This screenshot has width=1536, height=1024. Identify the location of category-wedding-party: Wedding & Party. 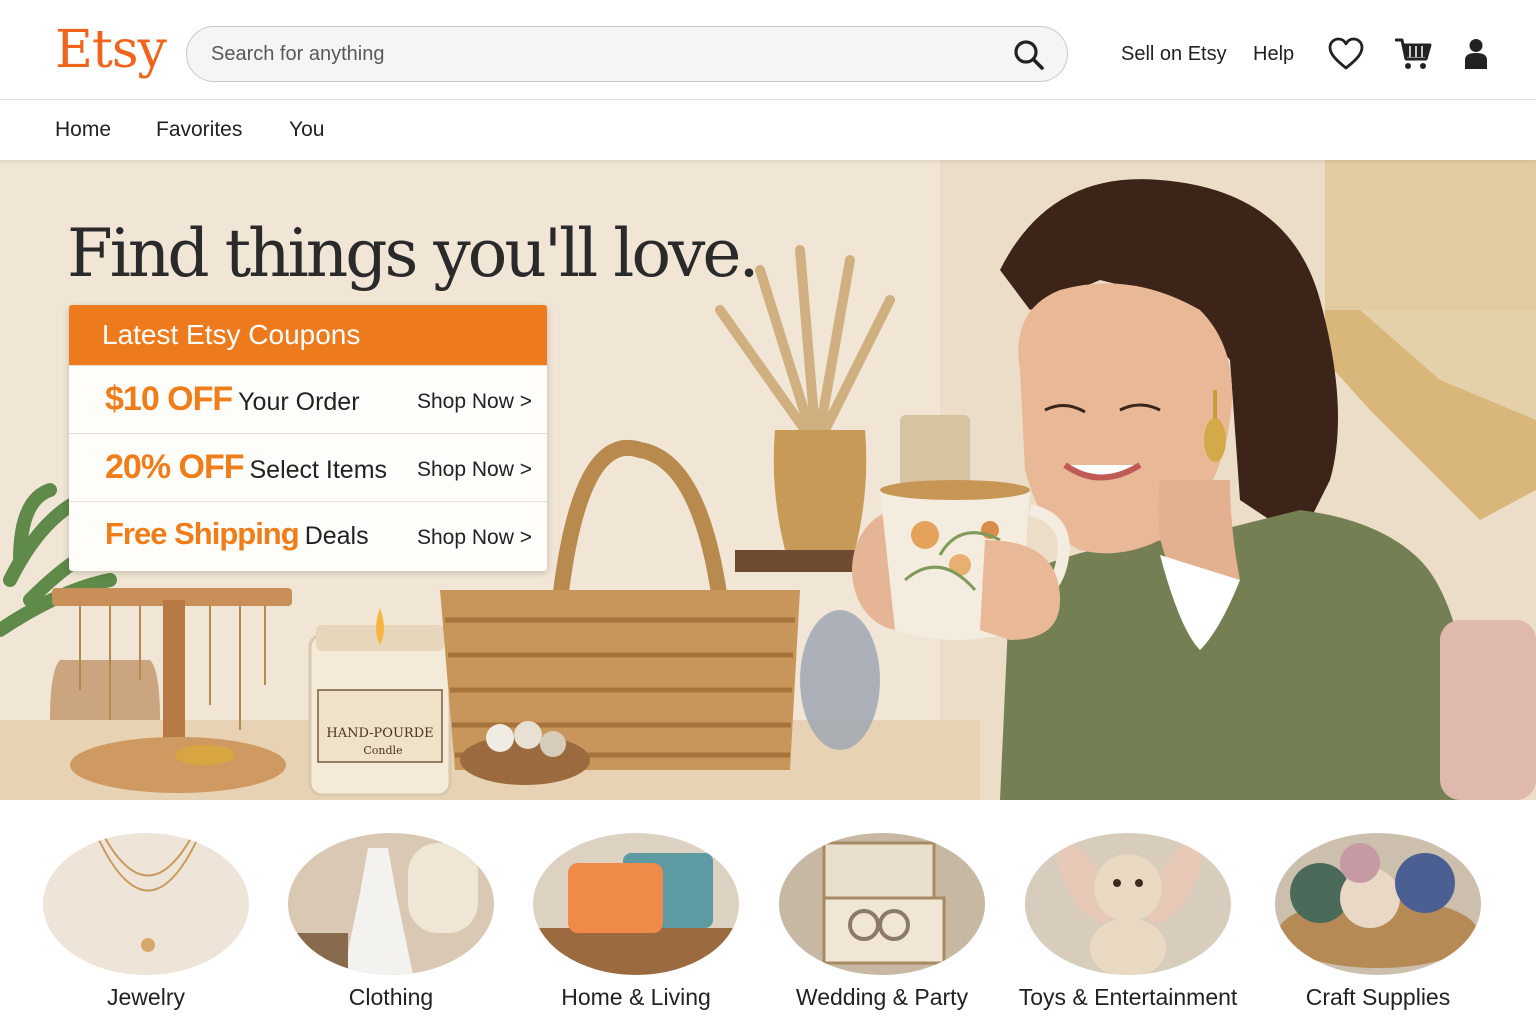
(882, 928).